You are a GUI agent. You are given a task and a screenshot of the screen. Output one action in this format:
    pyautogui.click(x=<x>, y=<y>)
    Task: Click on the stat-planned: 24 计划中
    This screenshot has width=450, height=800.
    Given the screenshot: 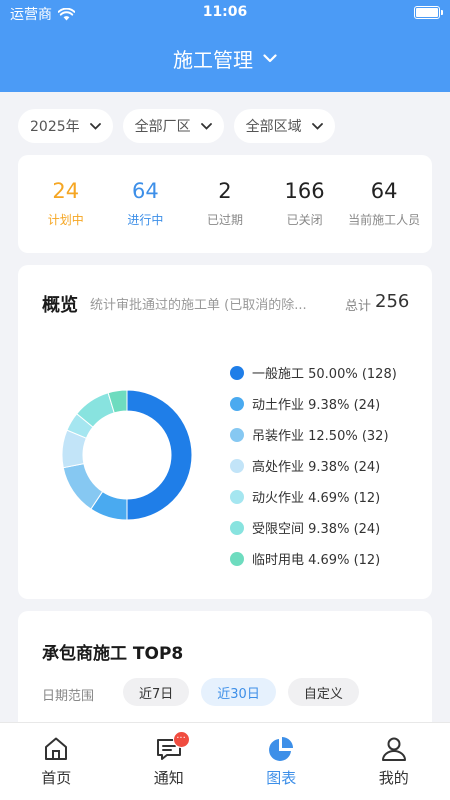 What is the action you would take?
    pyautogui.click(x=66, y=203)
    